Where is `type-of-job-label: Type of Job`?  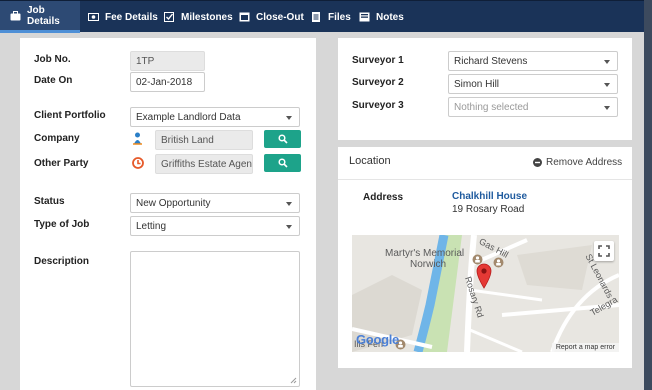
type-of-job-label: Type of Job is located at coordinates (62, 224).